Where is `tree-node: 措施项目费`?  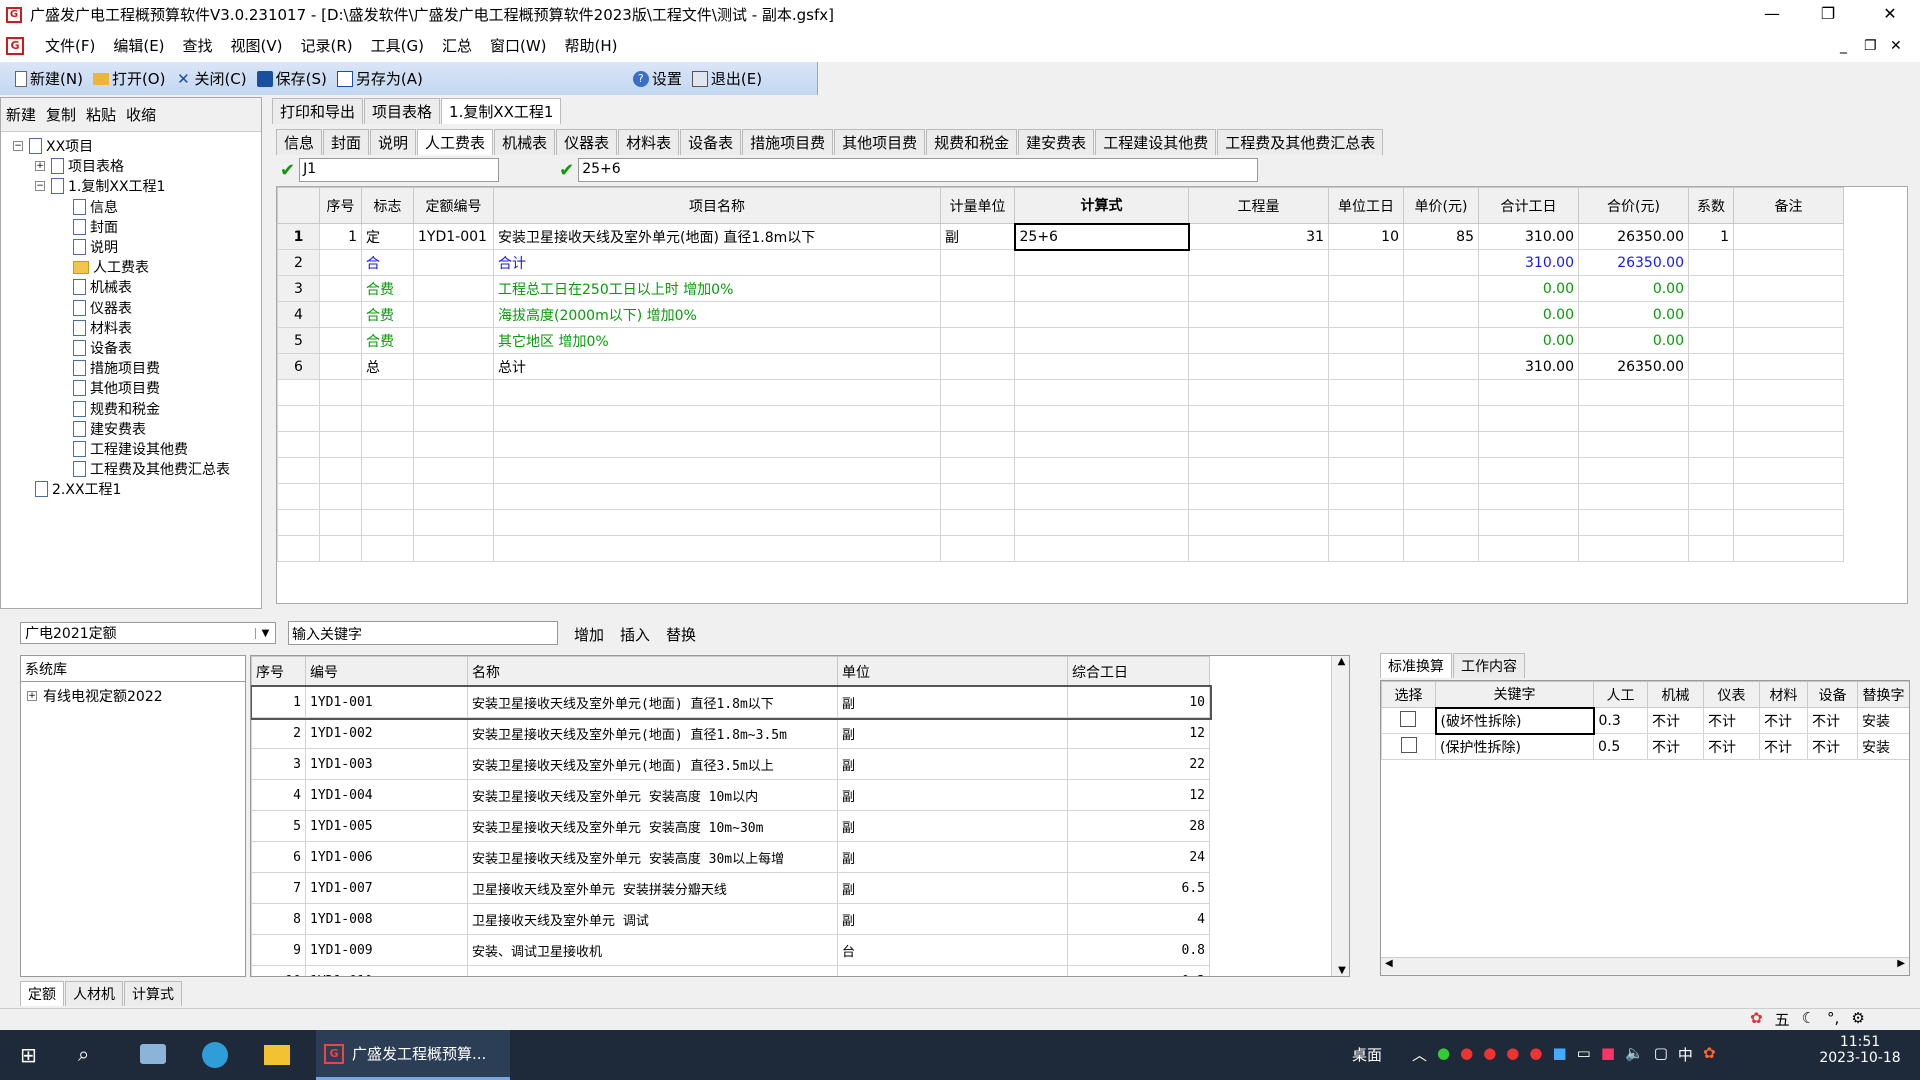
tree-node: 措施项目费 is located at coordinates (116, 368).